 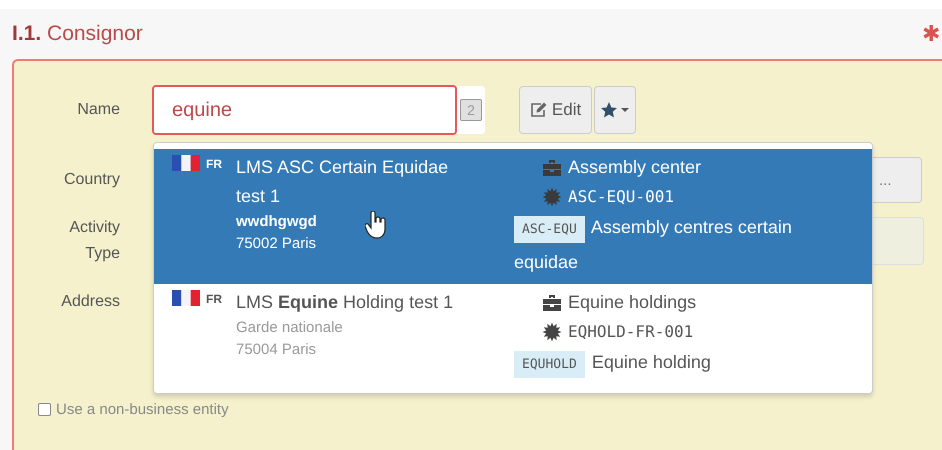 I want to click on activity-field, so click(x=898, y=241).